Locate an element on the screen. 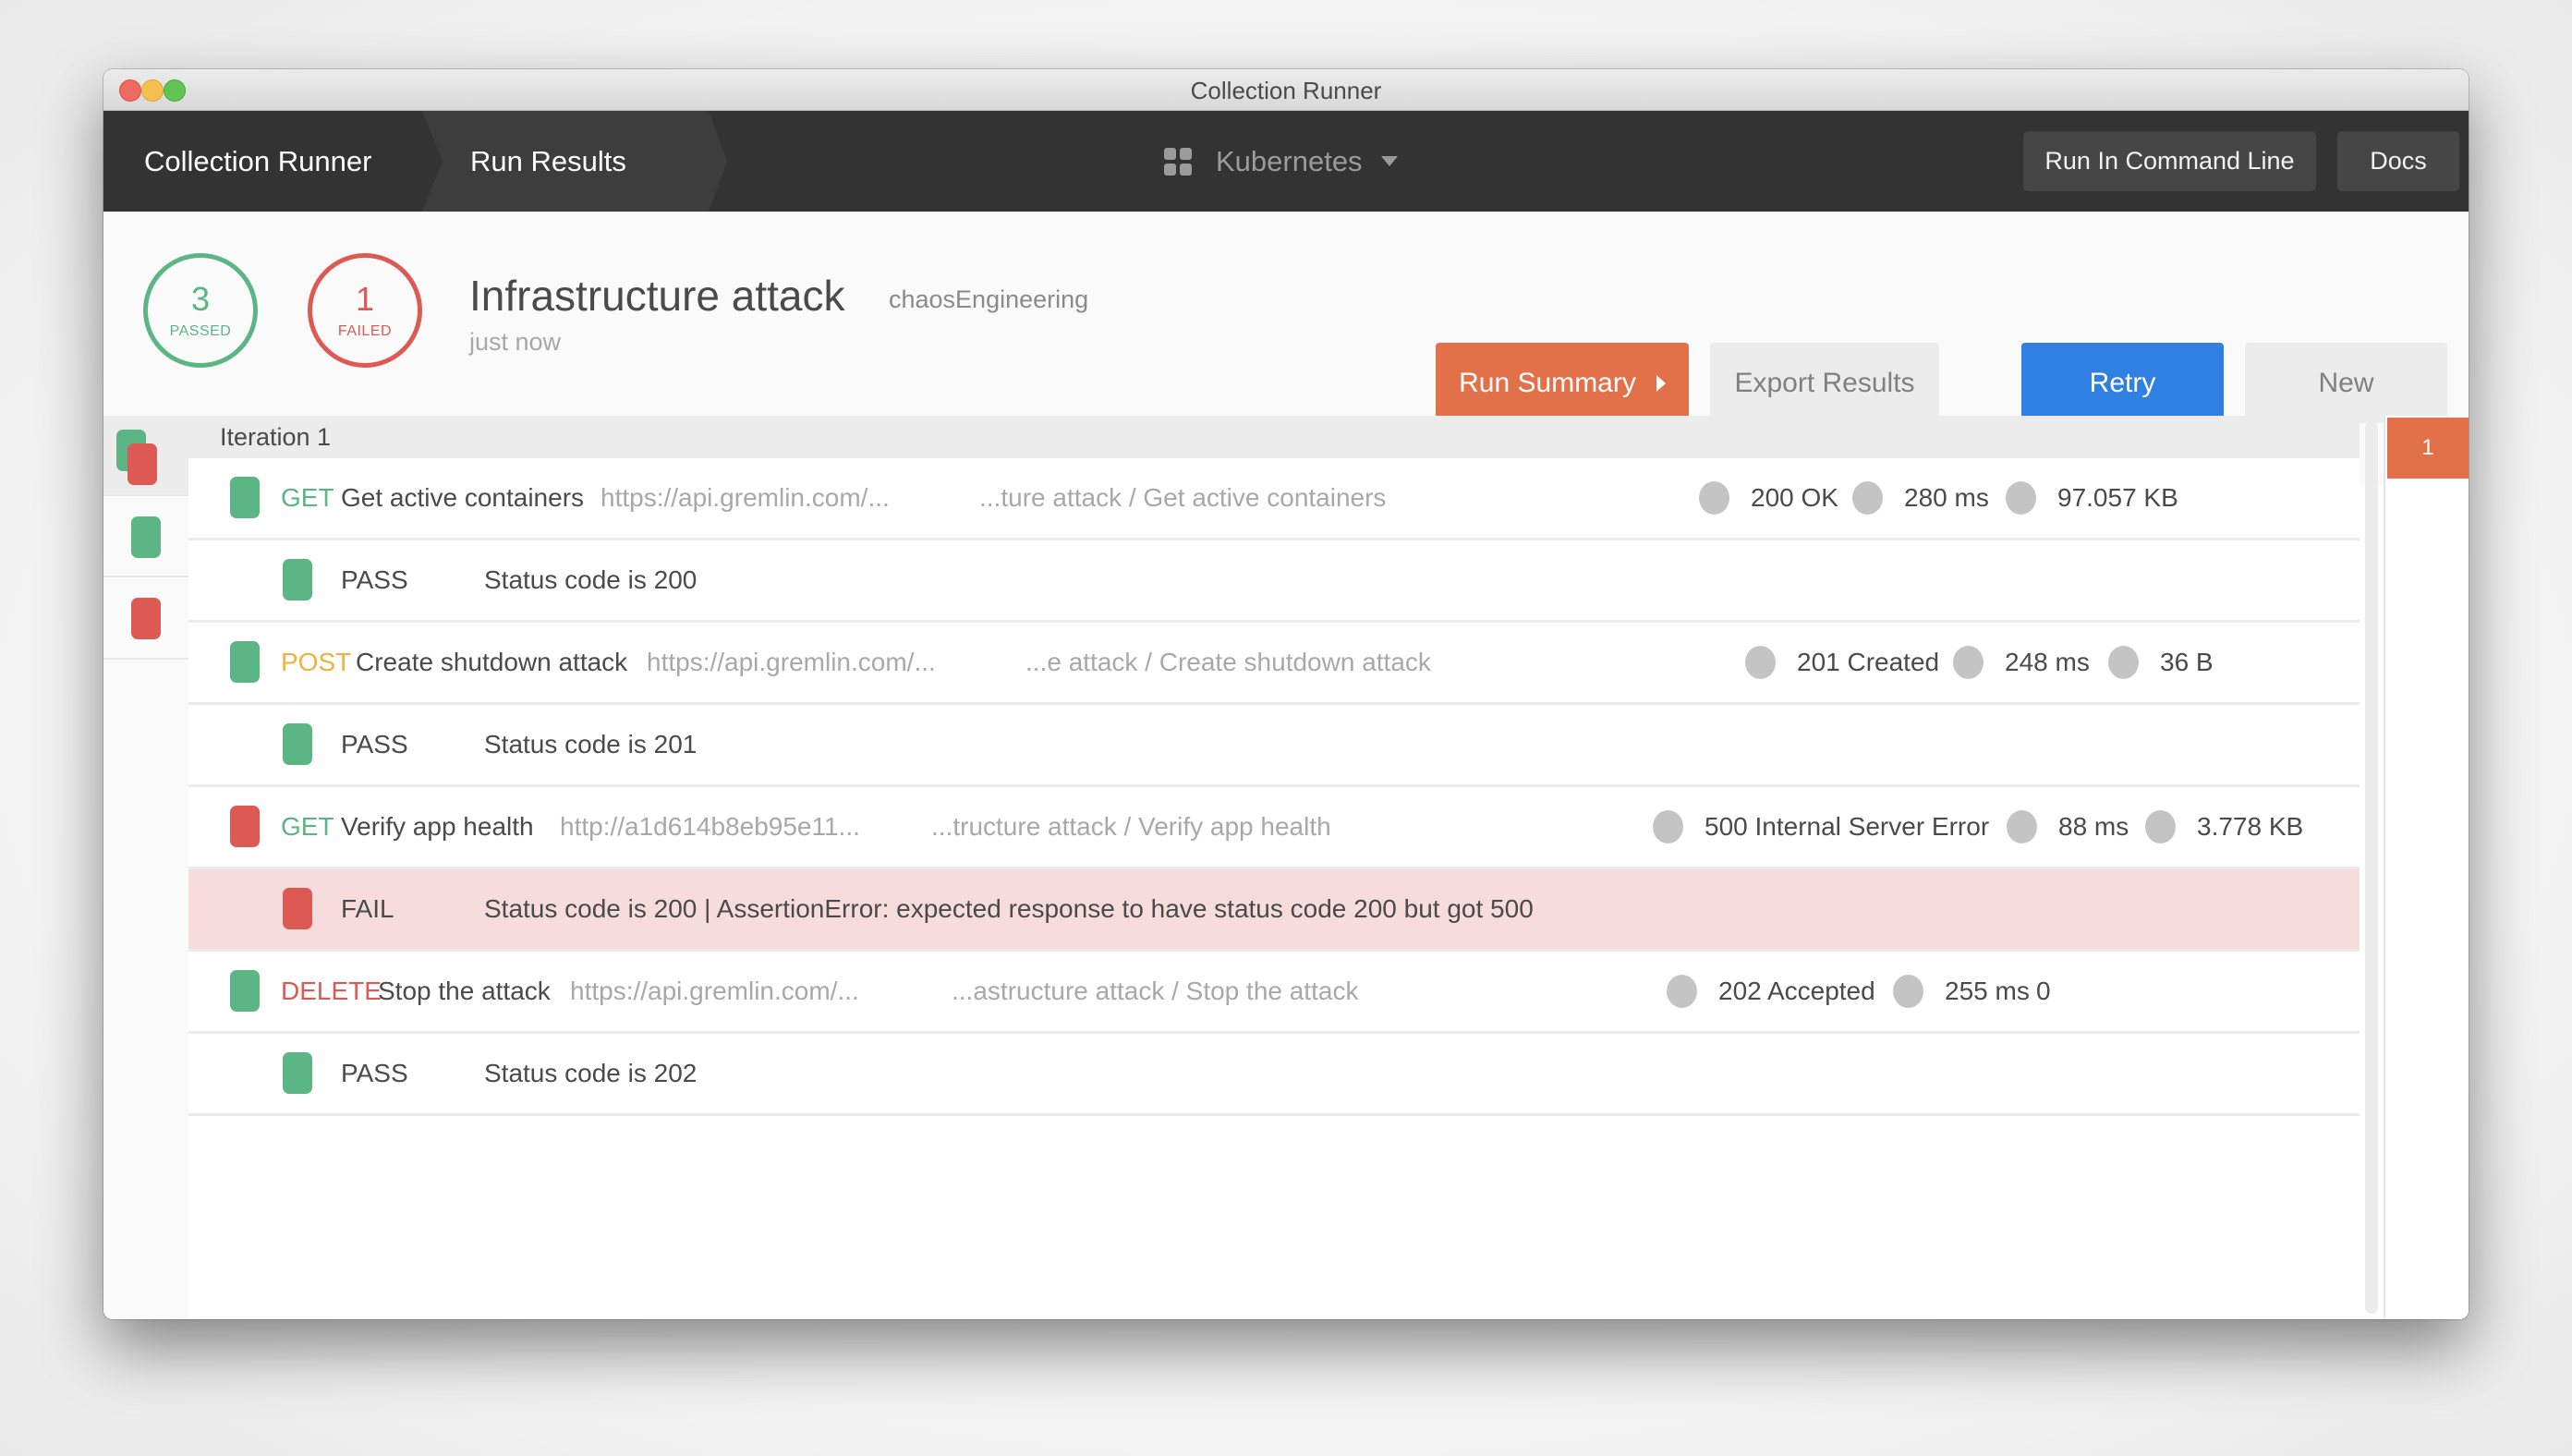 The height and width of the screenshot is (1456, 2572). sidebar-item-all is located at coordinates (145, 456).